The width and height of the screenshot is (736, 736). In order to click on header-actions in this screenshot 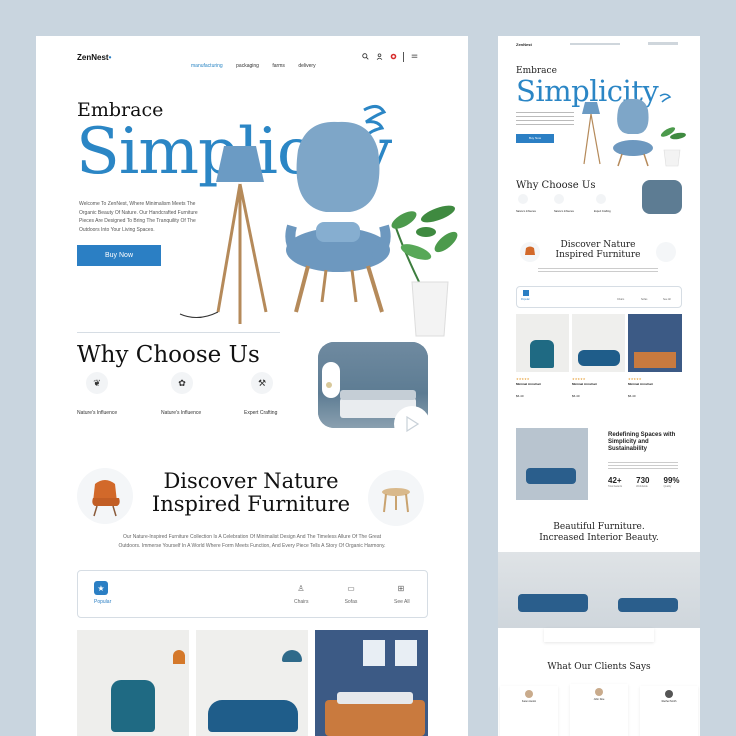, I will do `click(389, 57)`.